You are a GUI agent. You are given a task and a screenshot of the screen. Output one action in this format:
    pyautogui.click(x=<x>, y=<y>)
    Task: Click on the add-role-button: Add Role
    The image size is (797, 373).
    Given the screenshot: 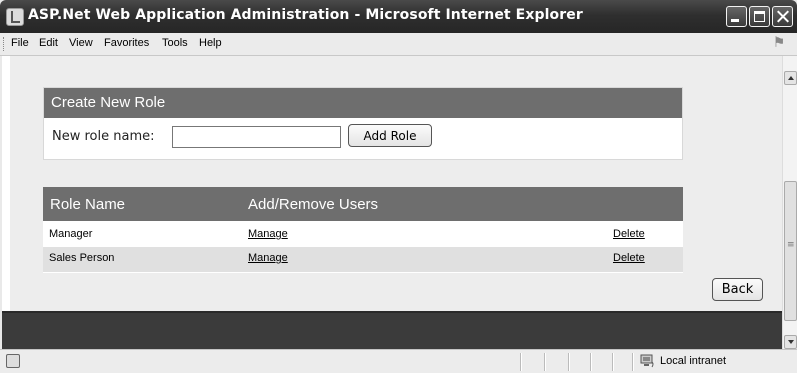 What is the action you would take?
    pyautogui.click(x=390, y=135)
    